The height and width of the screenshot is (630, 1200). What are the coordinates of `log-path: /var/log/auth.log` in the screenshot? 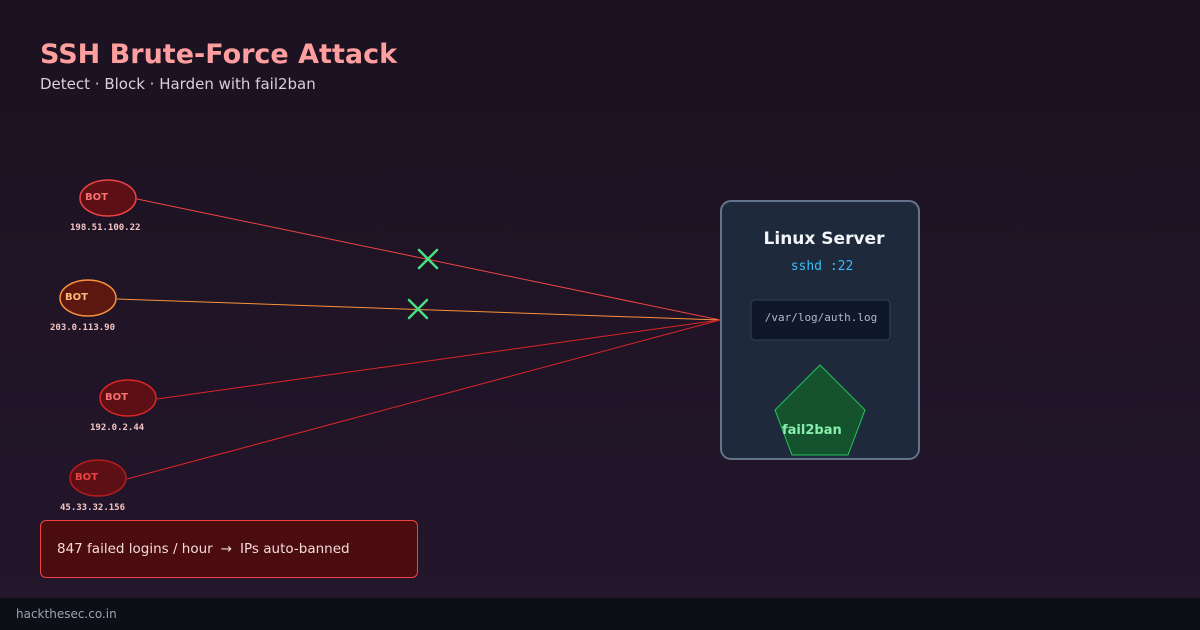 It's located at (821, 317).